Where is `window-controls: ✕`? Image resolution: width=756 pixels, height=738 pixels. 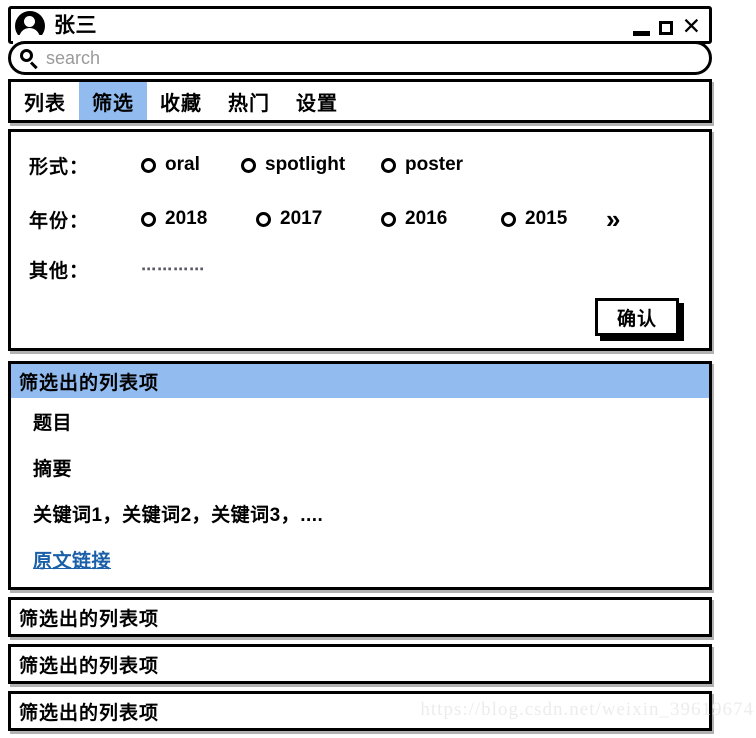 window-controls: ✕ is located at coordinates (666, 27).